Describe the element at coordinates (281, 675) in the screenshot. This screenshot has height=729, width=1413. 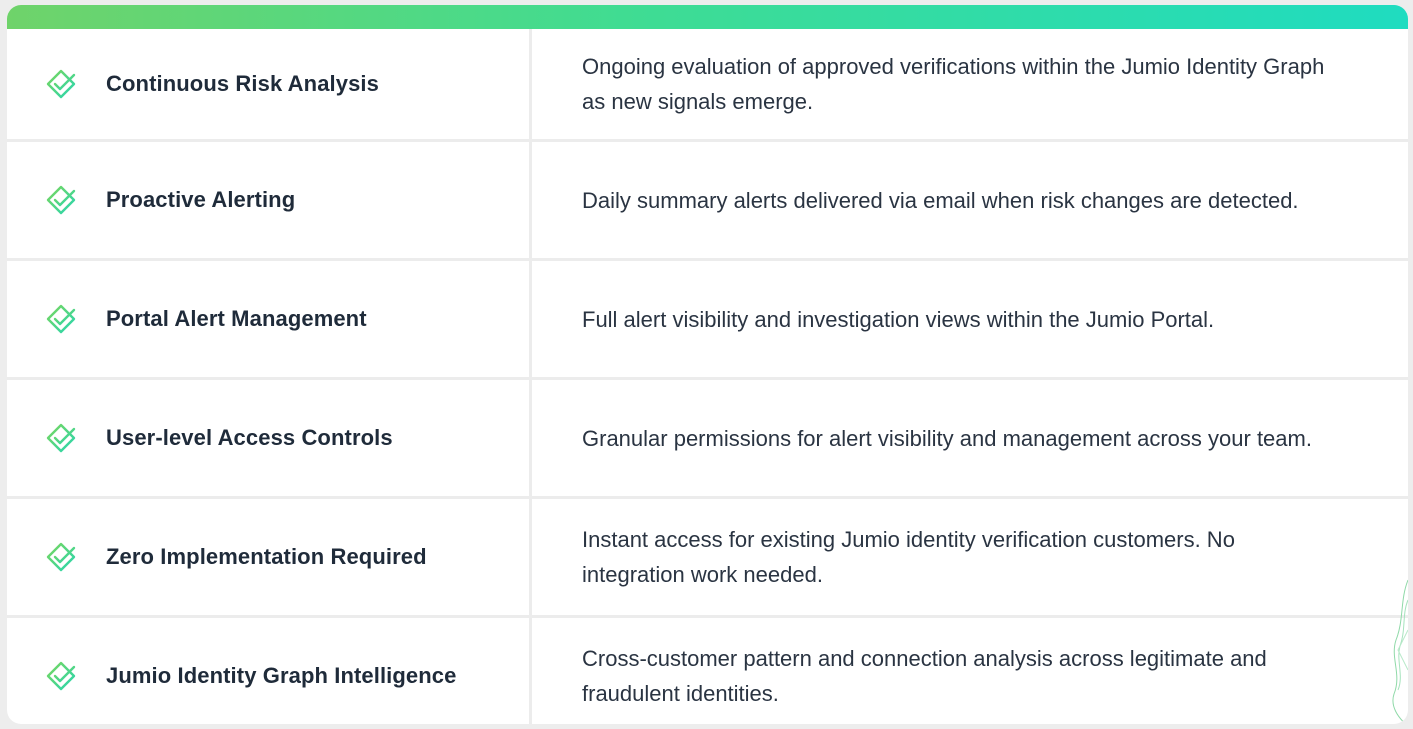
I see `feature-name: Jumio Identity Graph Intelligence` at that location.